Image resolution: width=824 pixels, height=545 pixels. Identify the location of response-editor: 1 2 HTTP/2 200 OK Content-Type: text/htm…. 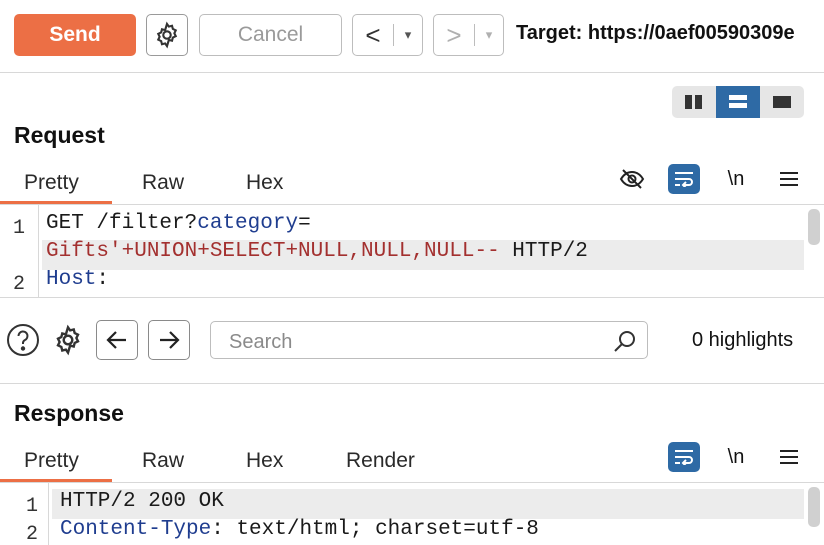
(412, 514).